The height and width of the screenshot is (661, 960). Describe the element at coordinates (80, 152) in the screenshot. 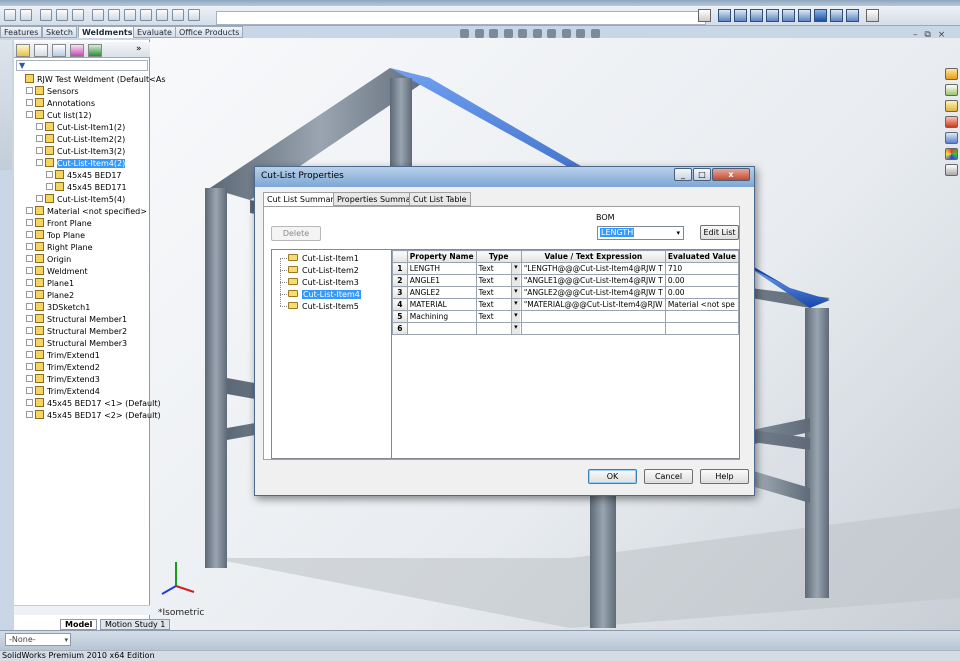

I see `feature-tree-item: Cut-List-Item3(2)` at that location.